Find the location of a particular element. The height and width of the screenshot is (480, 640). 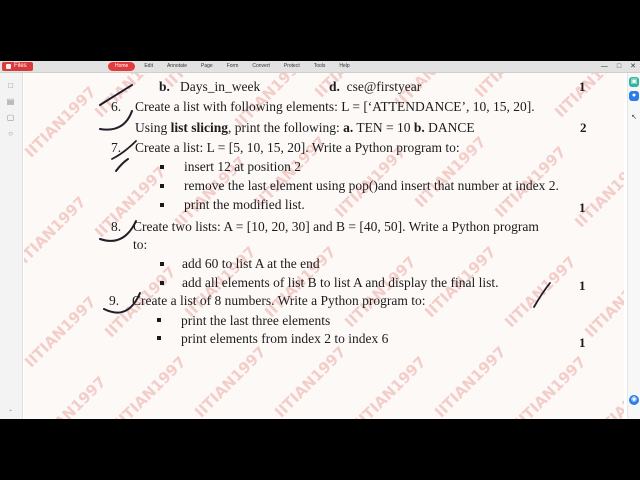

q8-marks: 1 is located at coordinates (582, 285).